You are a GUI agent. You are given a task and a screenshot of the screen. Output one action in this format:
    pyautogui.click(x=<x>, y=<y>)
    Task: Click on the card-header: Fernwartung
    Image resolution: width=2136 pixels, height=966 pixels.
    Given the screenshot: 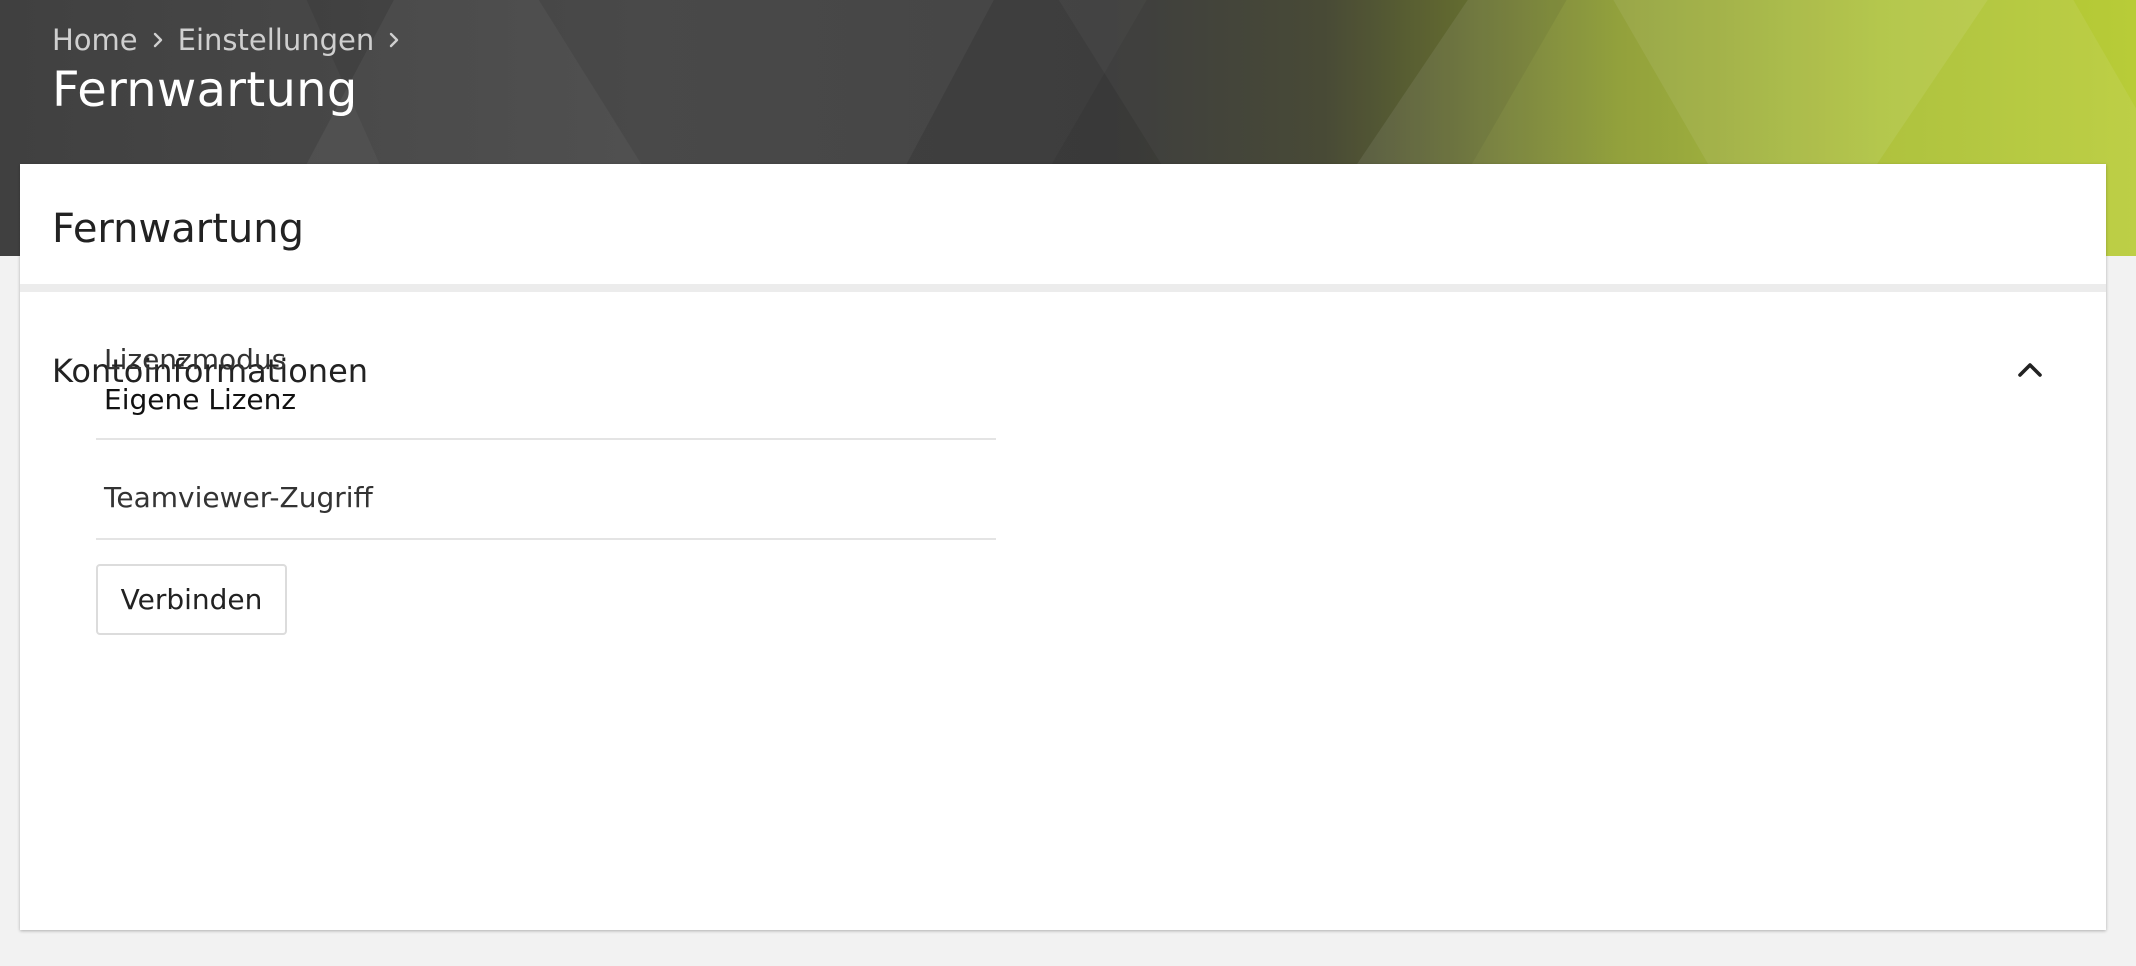 What is the action you would take?
    pyautogui.click(x=1063, y=228)
    